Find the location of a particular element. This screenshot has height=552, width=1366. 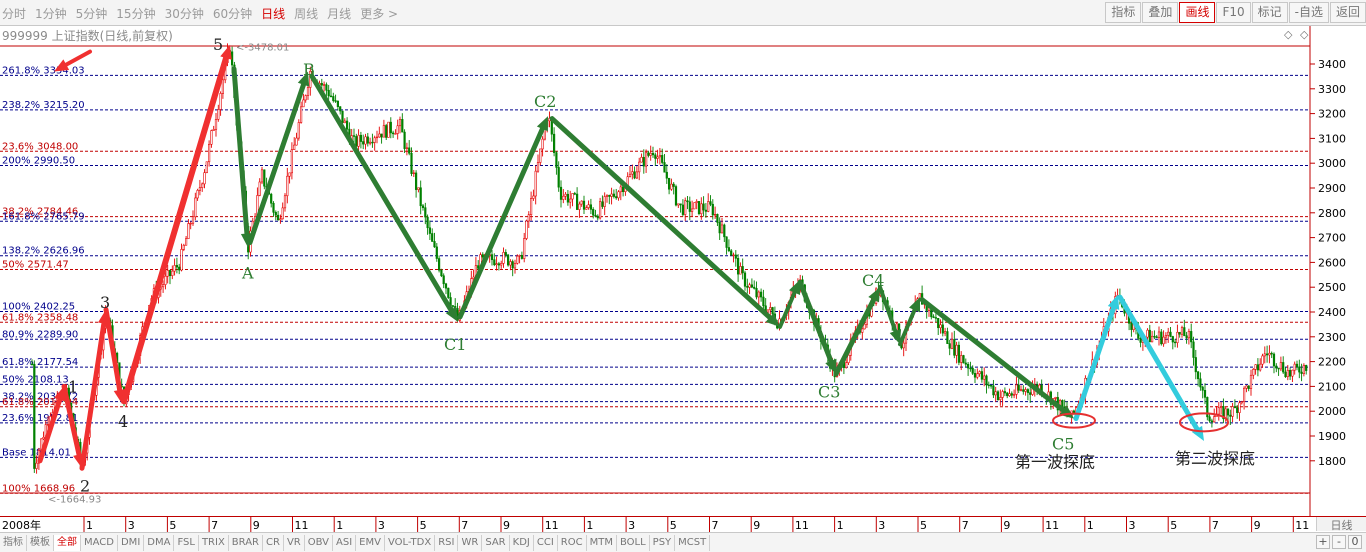

daily-button: 日线 is located at coordinates (1341, 524).